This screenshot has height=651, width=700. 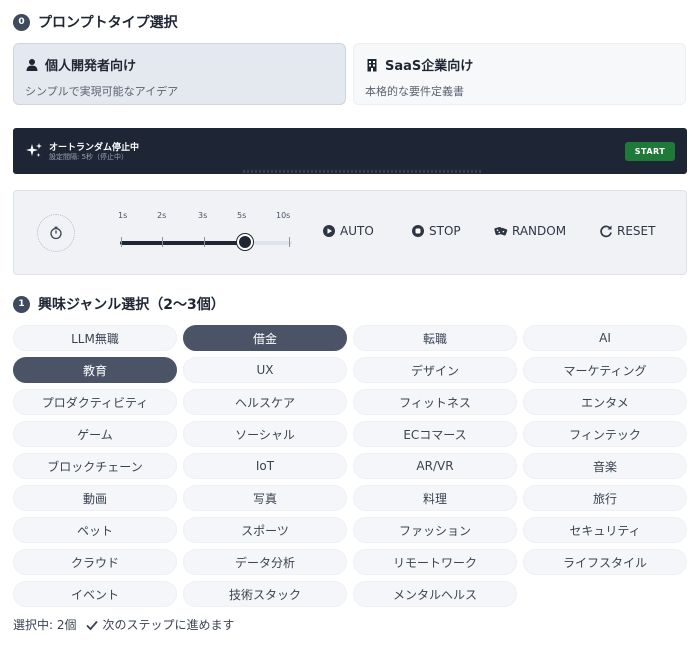 I want to click on step0-badge: 0, so click(x=21, y=22).